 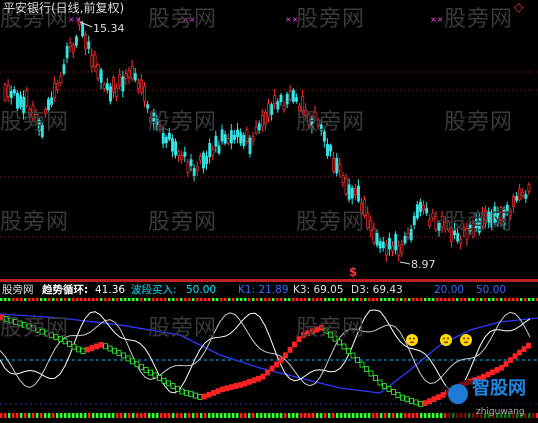 I want to click on diamond-icon: ◇, so click(x=518, y=7).